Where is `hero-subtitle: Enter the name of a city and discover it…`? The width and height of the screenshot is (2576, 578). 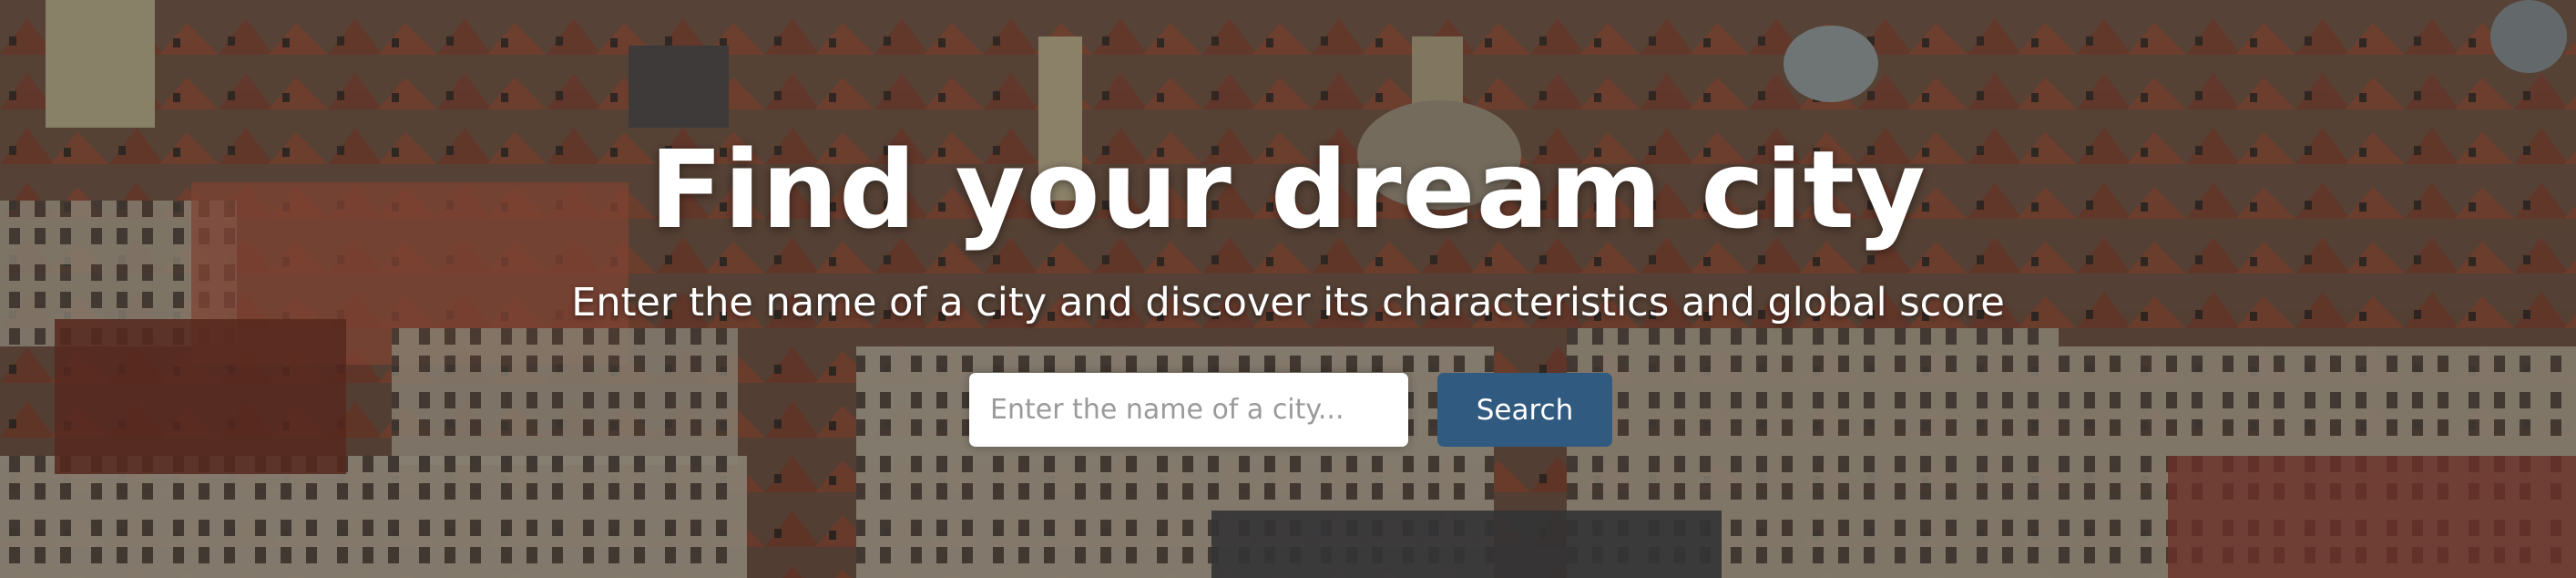
hero-subtitle: Enter the name of a city and discover it… is located at coordinates (1288, 302).